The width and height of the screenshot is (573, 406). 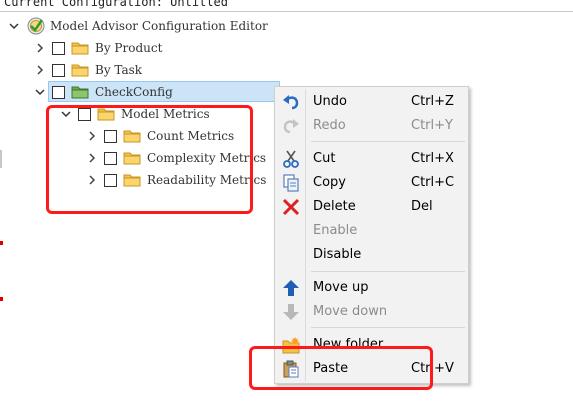 What do you see at coordinates (329, 125) in the screenshot?
I see `menu-item-label: Redo` at bounding box center [329, 125].